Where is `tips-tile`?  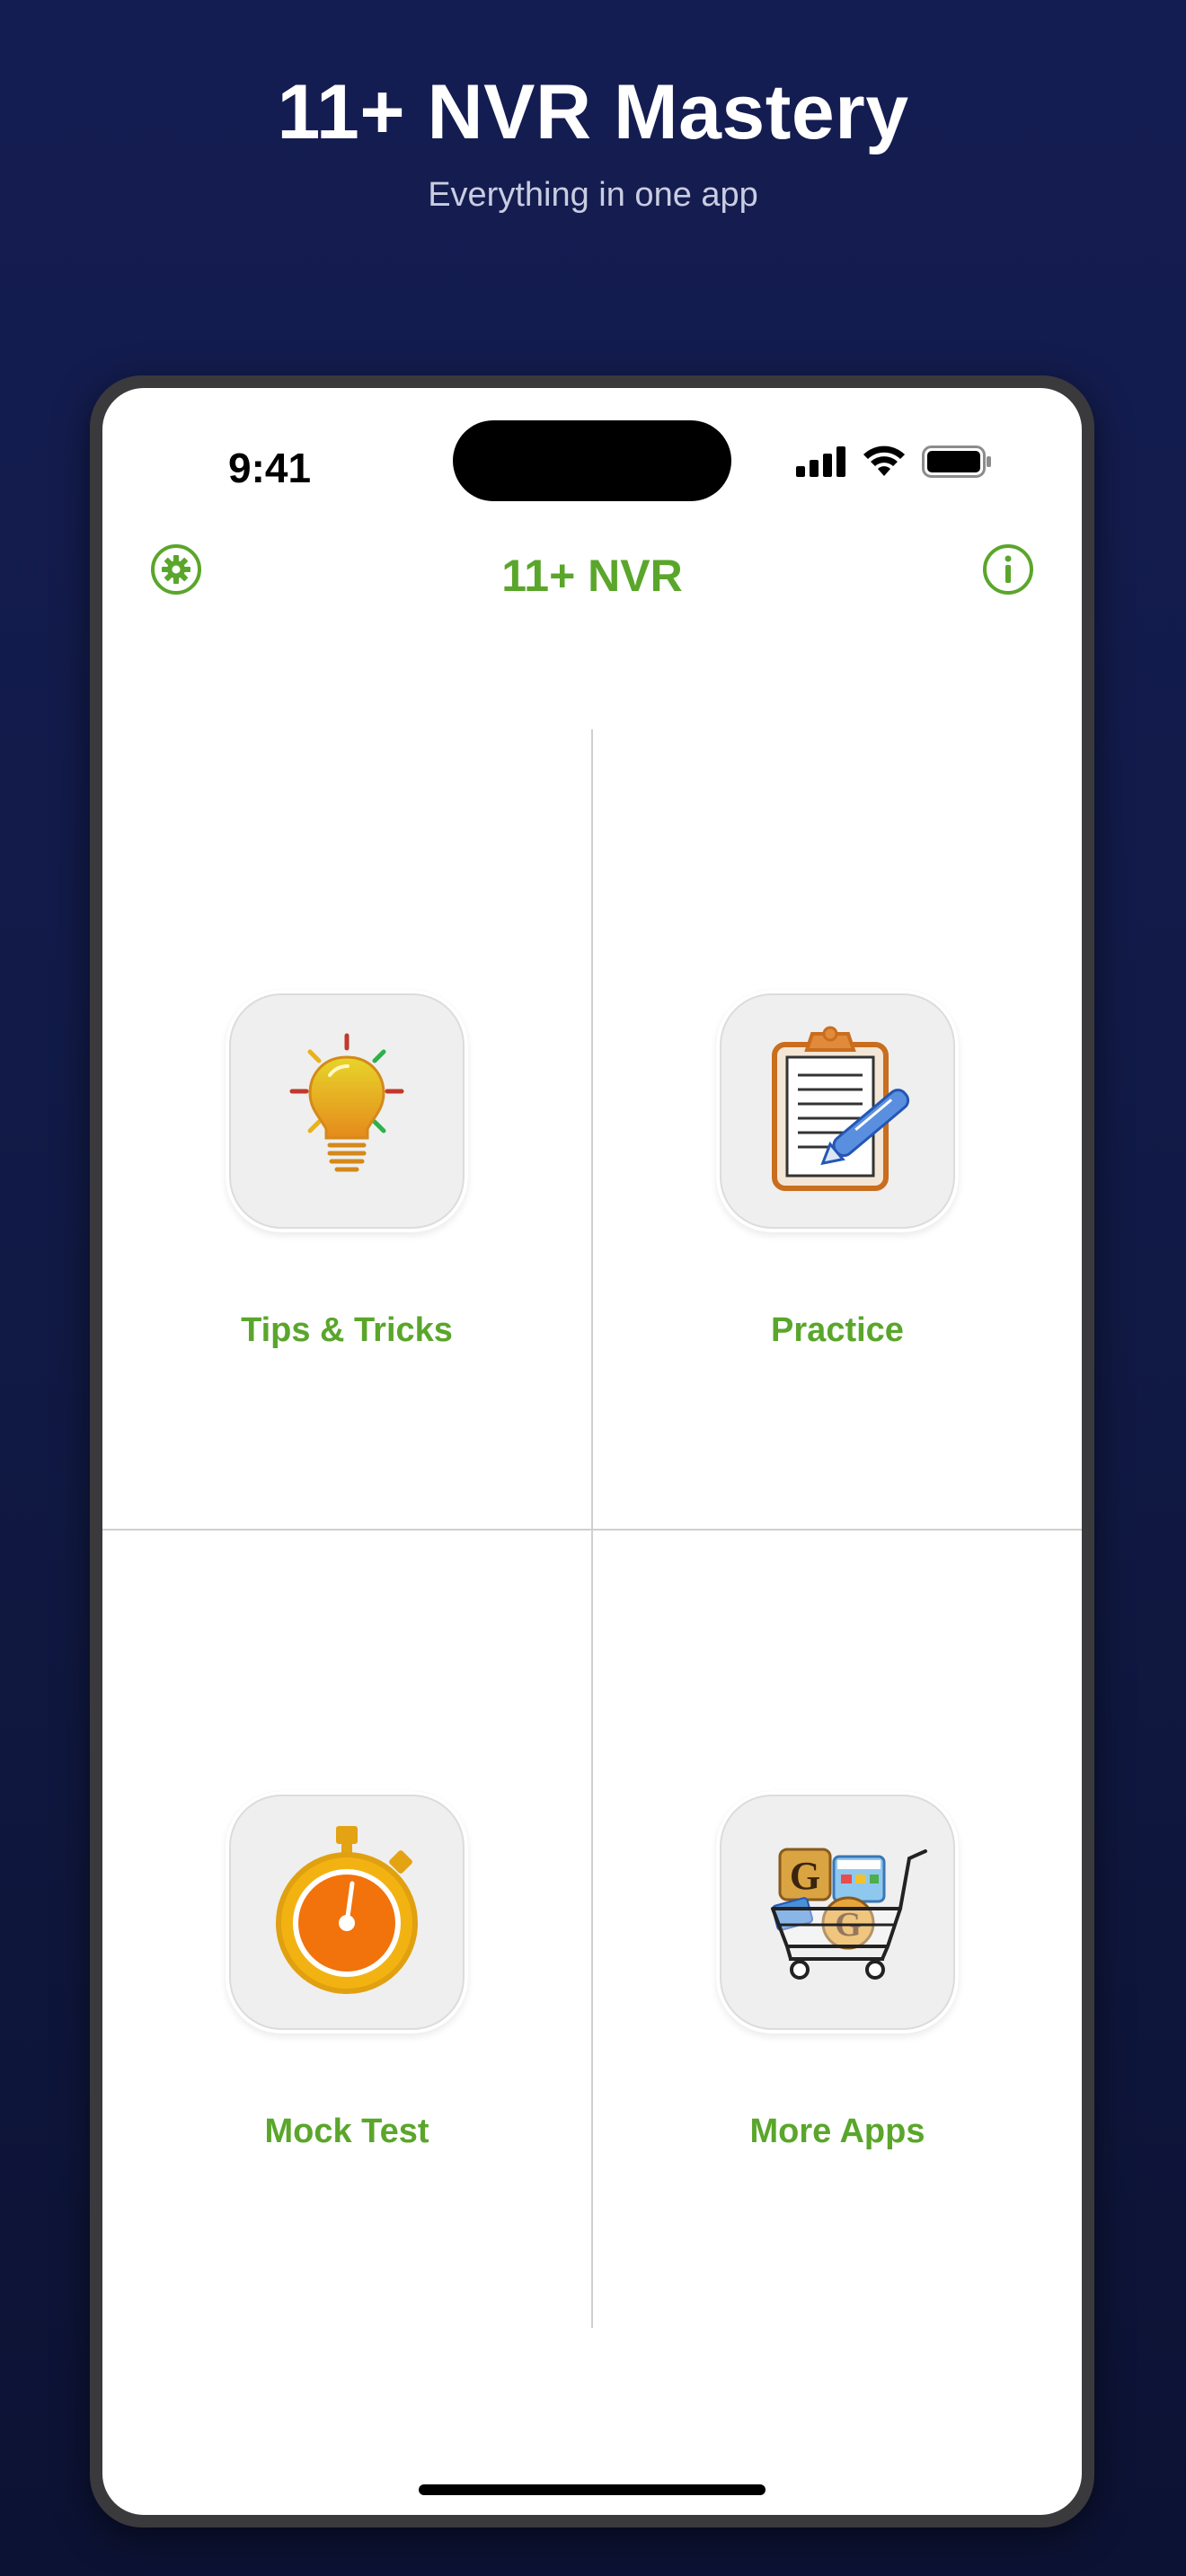 tips-tile is located at coordinates (347, 1111).